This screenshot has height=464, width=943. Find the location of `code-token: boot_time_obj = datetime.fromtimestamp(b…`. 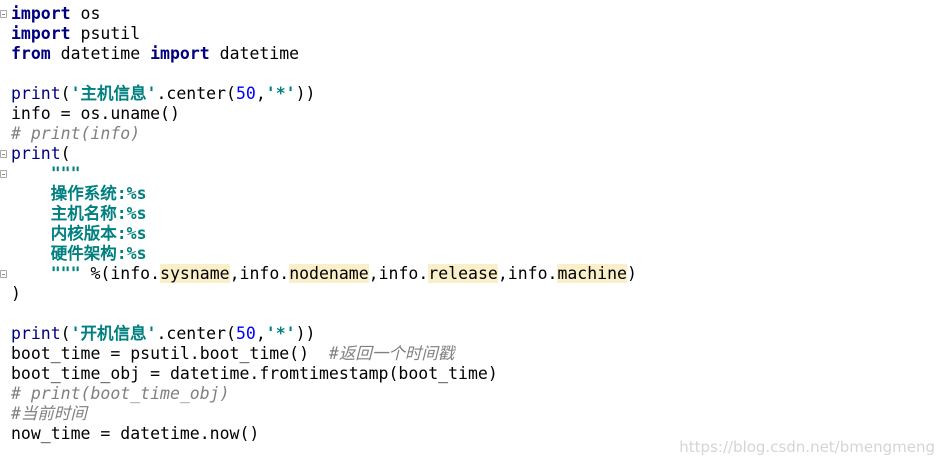

code-token: boot_time_obj = datetime.fromtimestamp(b… is located at coordinates (254, 373).